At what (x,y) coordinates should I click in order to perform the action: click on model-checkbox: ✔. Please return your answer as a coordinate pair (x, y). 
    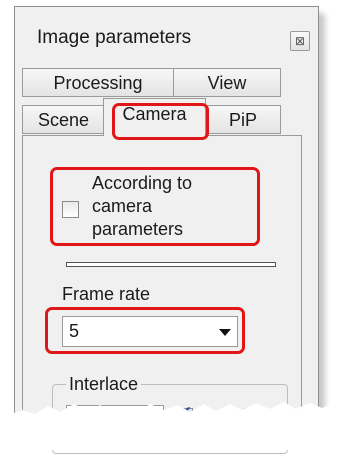
    Looking at the image, I should click on (184, 414).